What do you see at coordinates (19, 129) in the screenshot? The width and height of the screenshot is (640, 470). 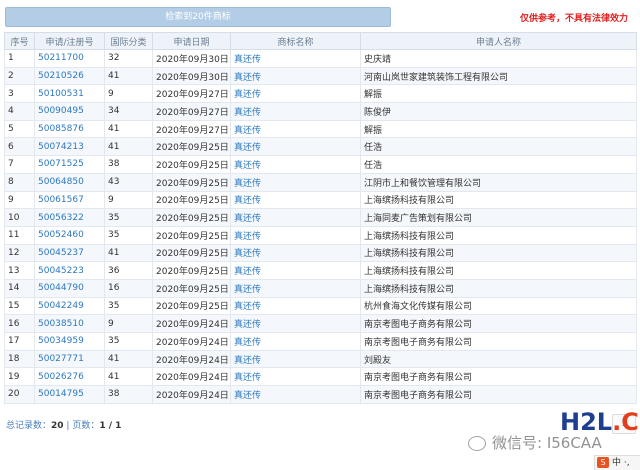 I see `row-number-cell: 5` at bounding box center [19, 129].